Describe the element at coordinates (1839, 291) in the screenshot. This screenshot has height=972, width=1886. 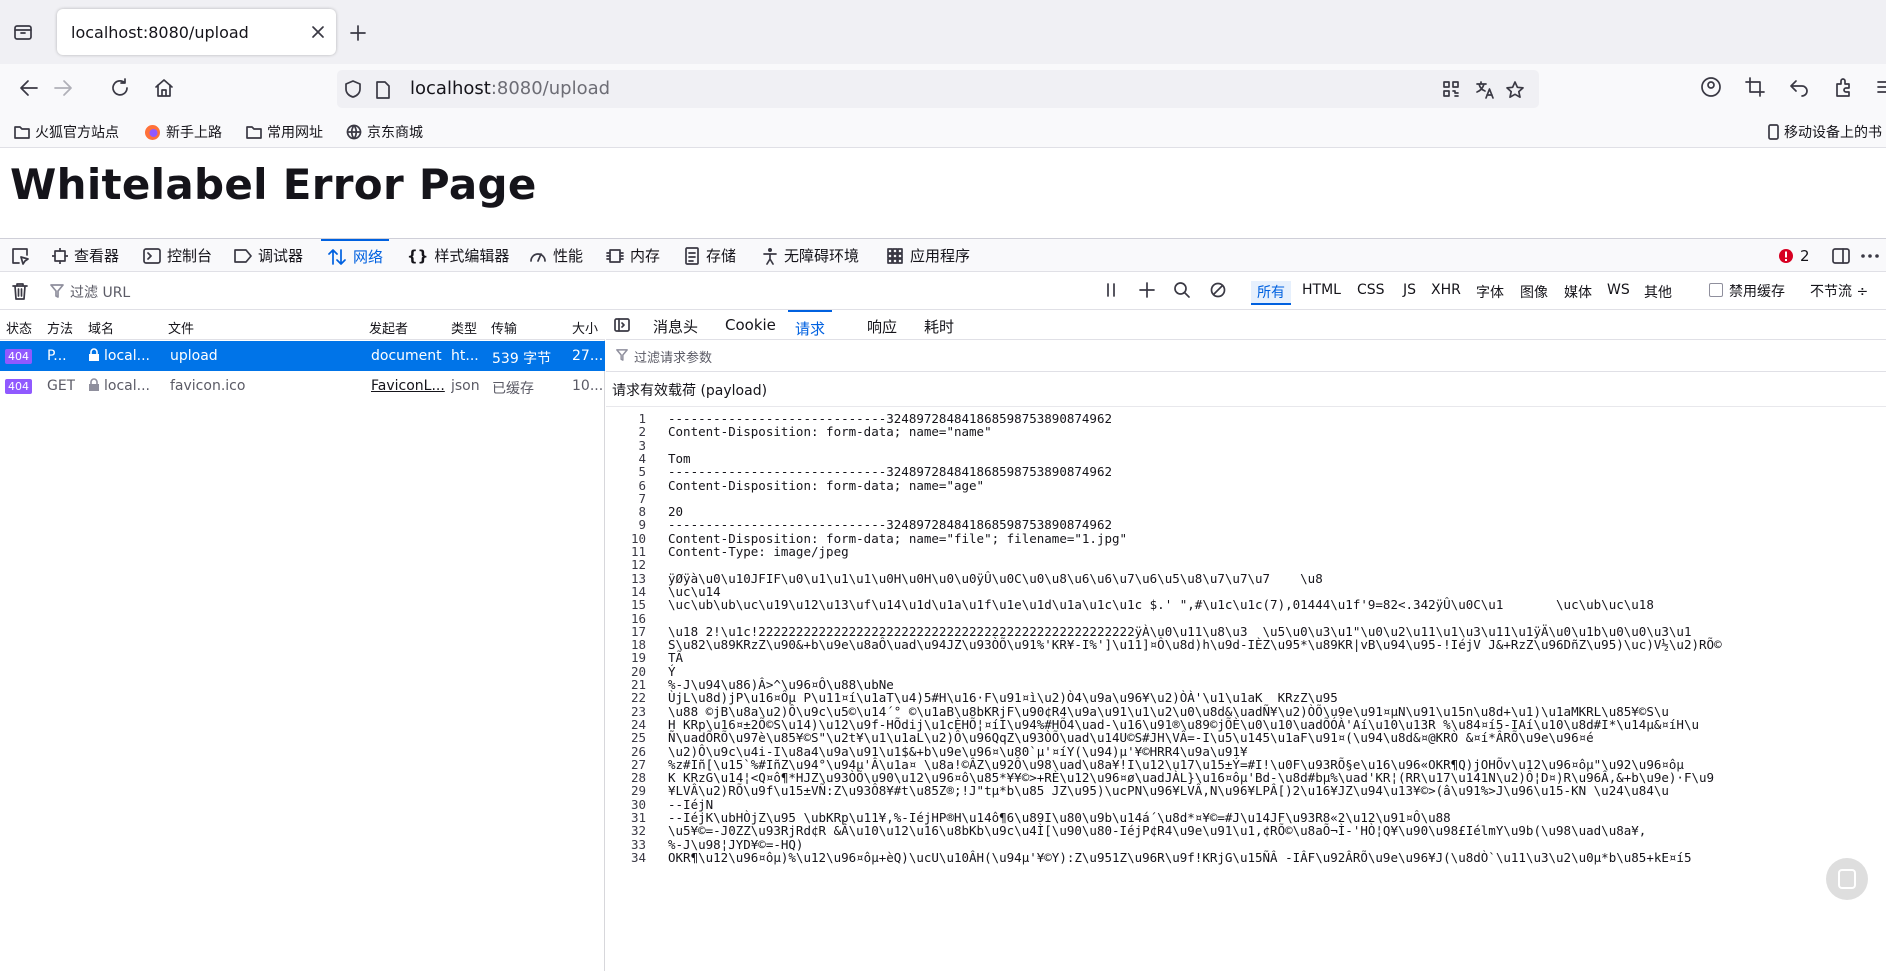
I see `throttle-select: 不节流 ÷` at that location.